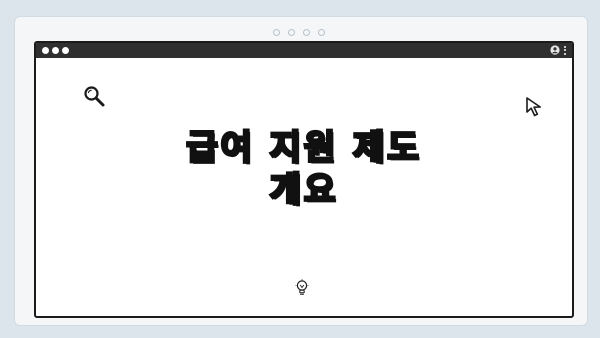  What do you see at coordinates (302, 287) in the screenshot?
I see `lightbulb-icon` at bounding box center [302, 287].